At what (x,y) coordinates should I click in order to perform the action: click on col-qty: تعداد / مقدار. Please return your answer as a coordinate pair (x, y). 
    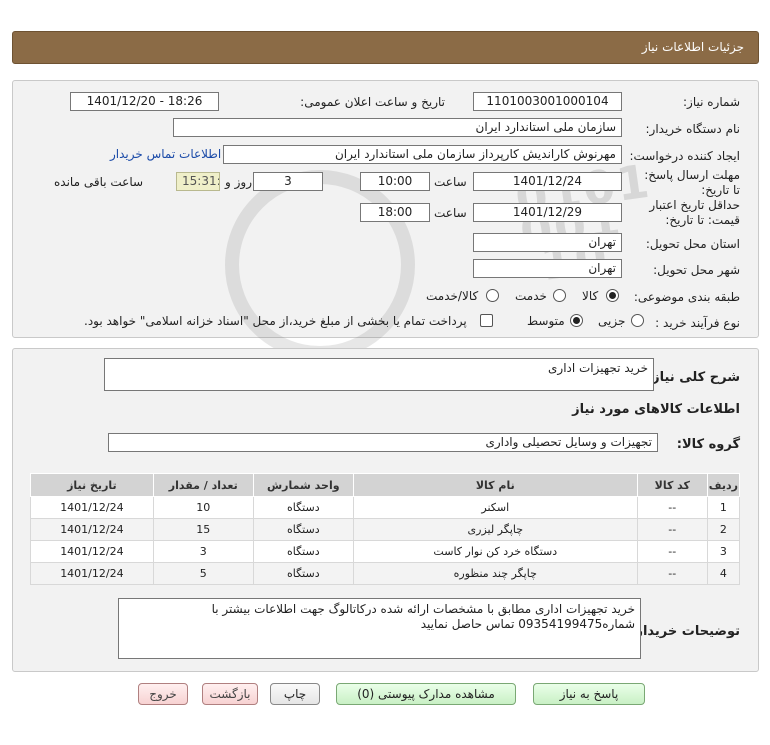
    Looking at the image, I should click on (203, 485).